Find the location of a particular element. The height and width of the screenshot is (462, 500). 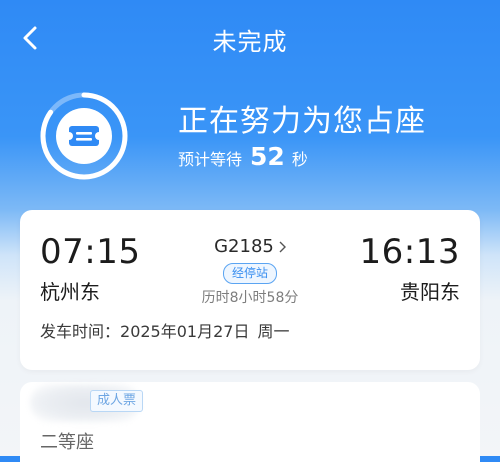

chevron-right-icon is located at coordinates (282, 247).